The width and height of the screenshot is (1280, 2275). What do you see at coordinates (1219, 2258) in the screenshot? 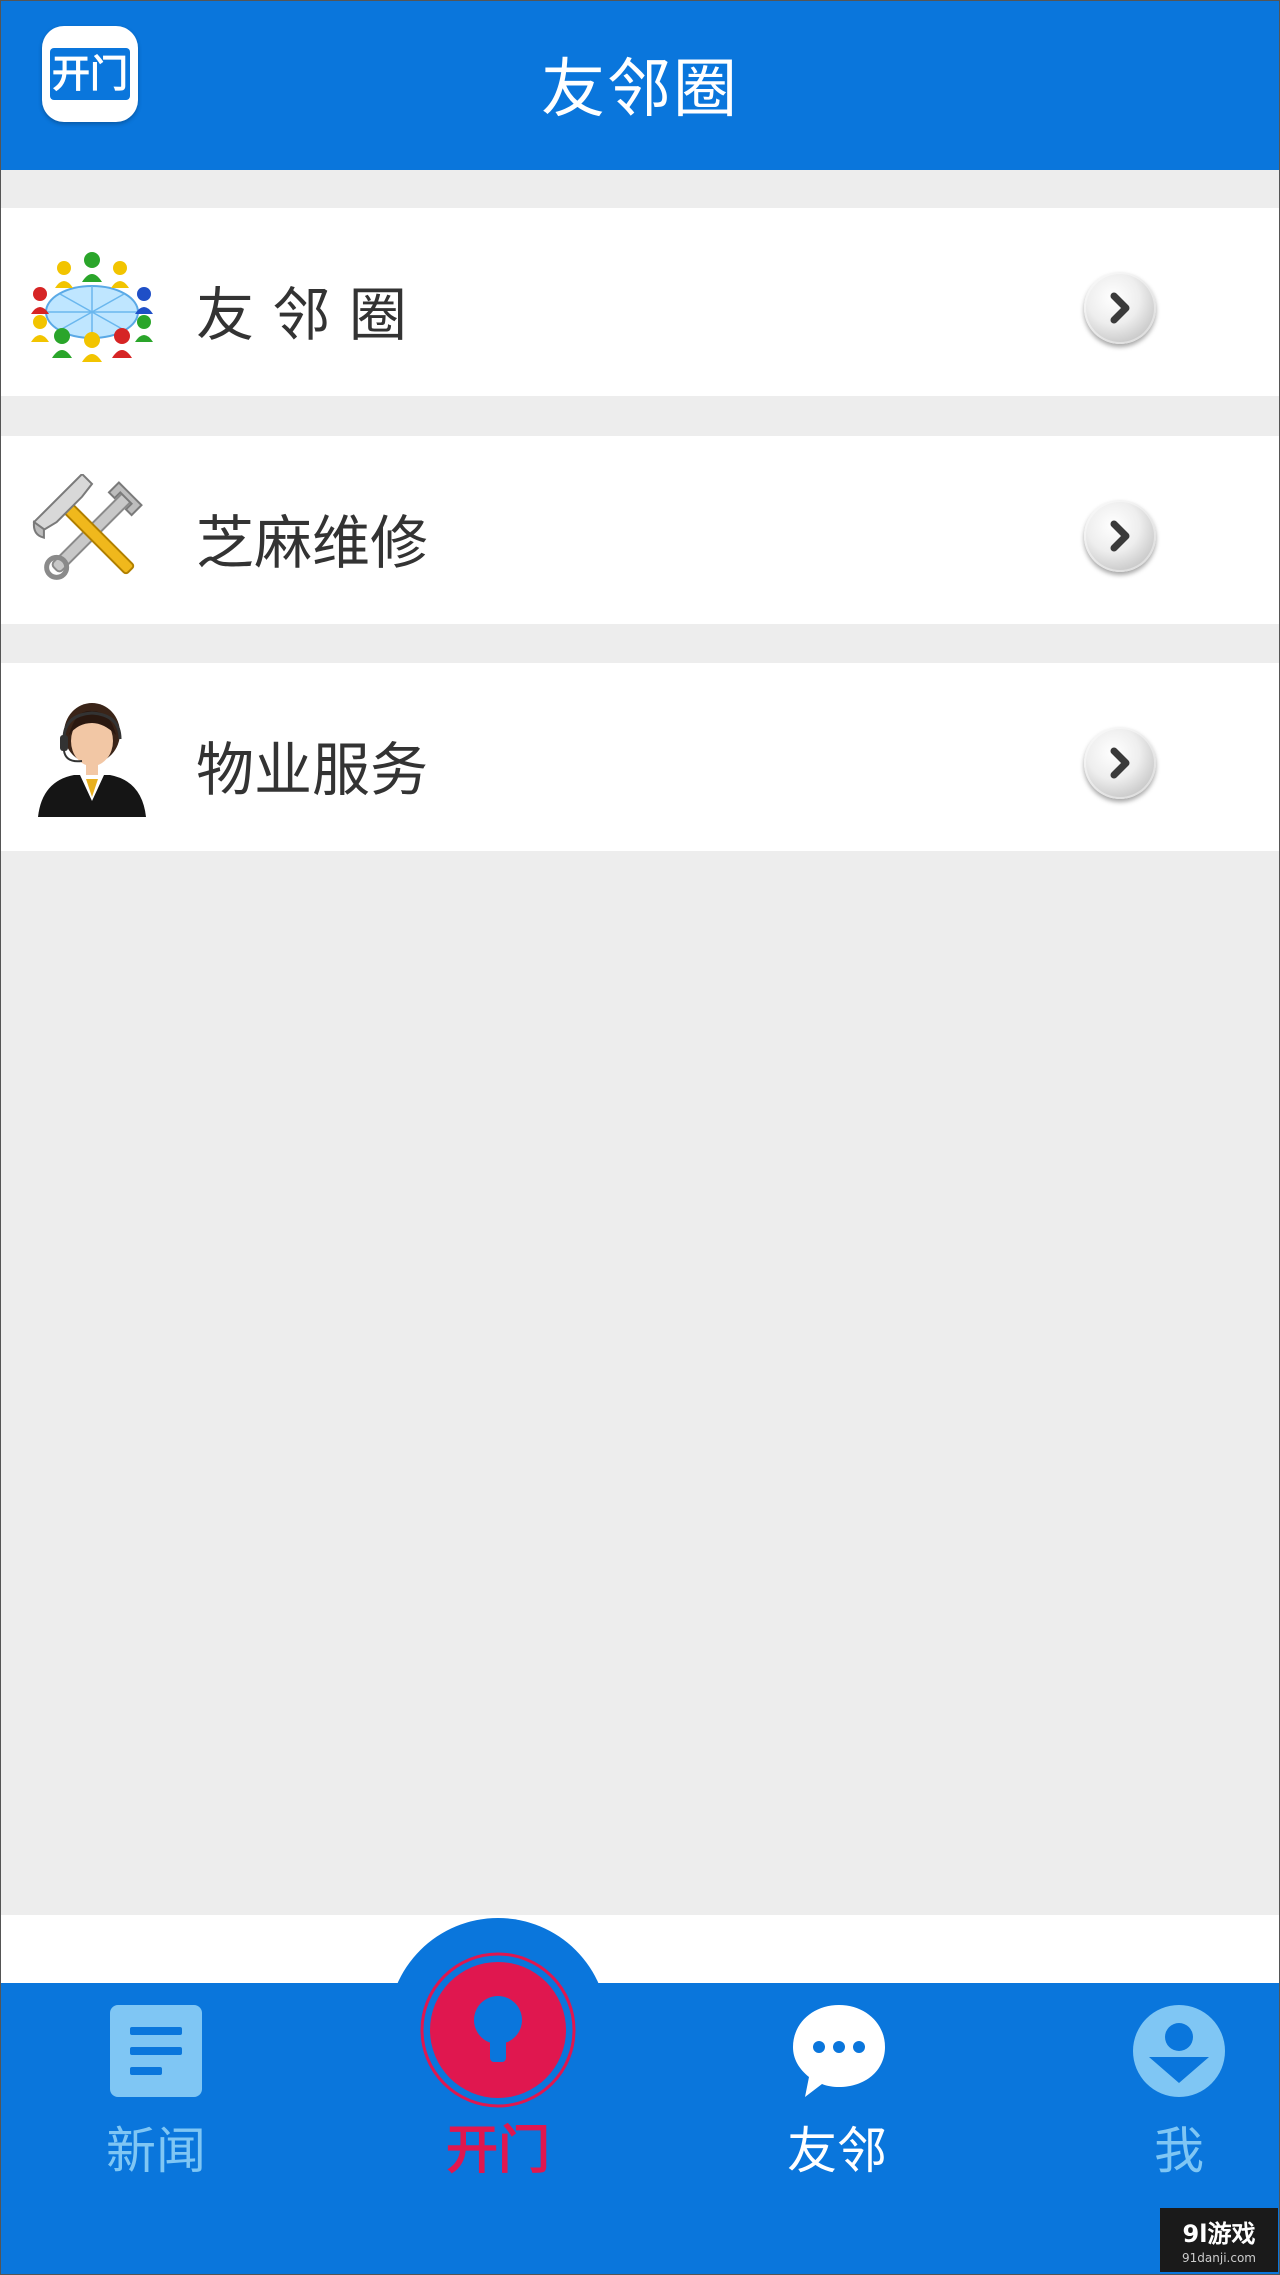
I see `watermark-sub: 91danji.com` at bounding box center [1219, 2258].